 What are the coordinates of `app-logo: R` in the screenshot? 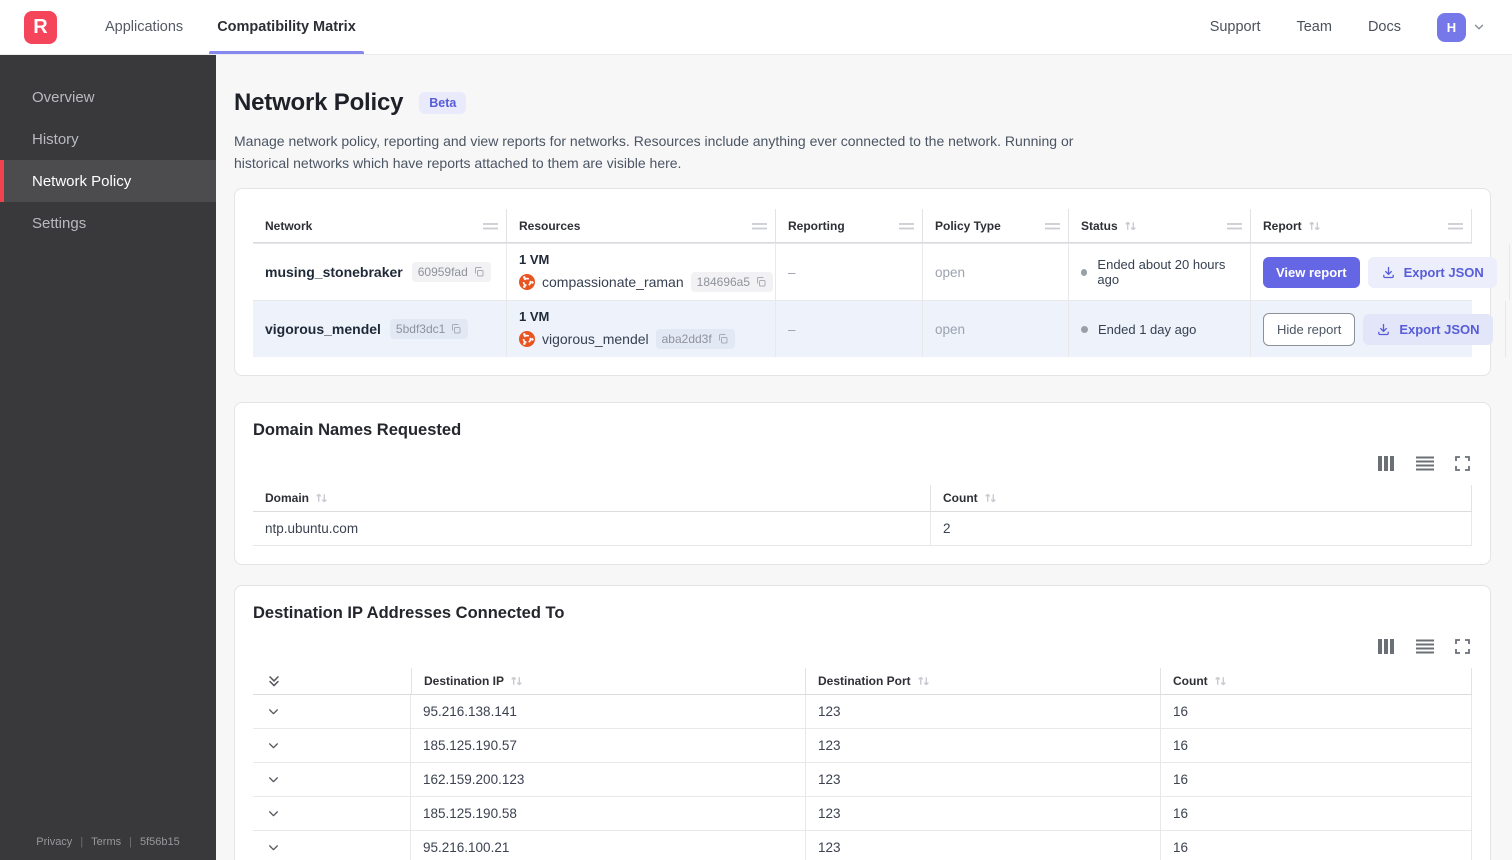 It's located at (40, 27).